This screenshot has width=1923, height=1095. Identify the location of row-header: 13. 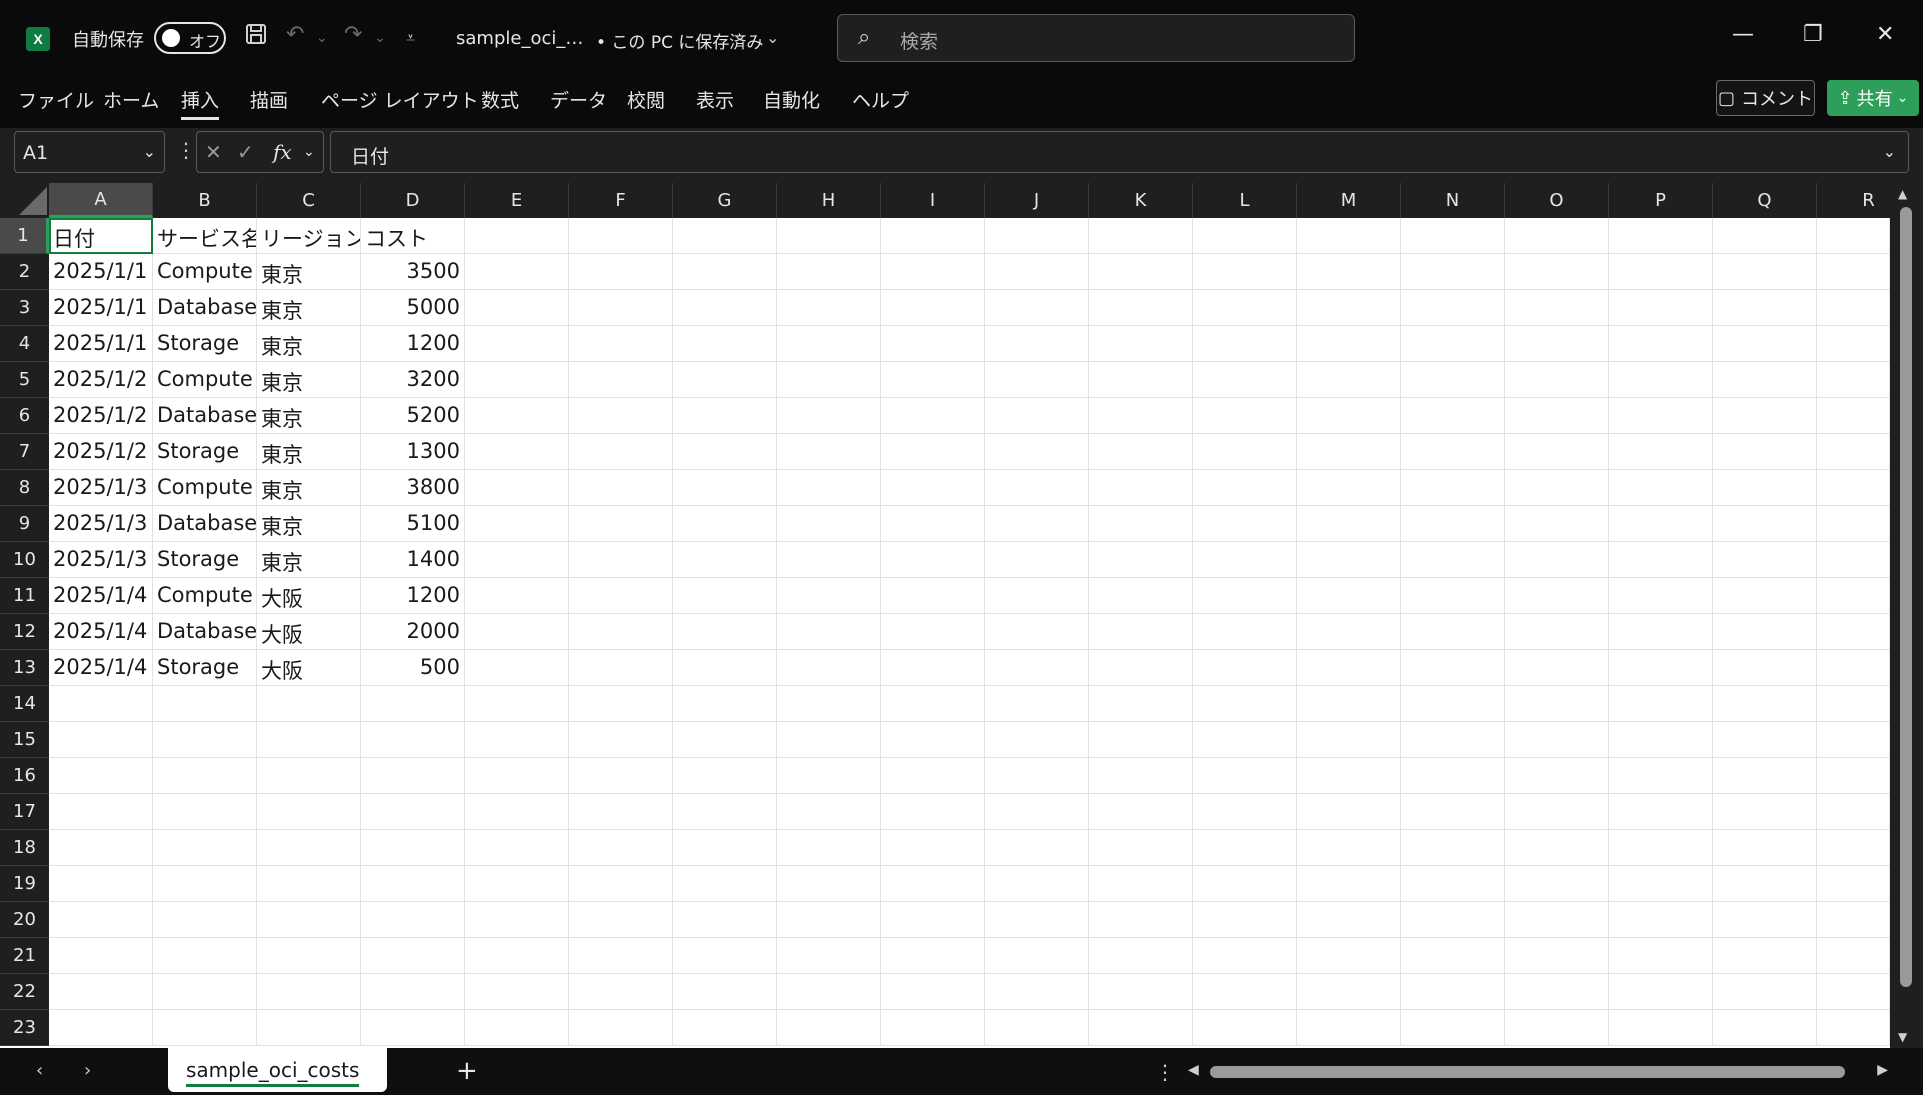
(24, 668).